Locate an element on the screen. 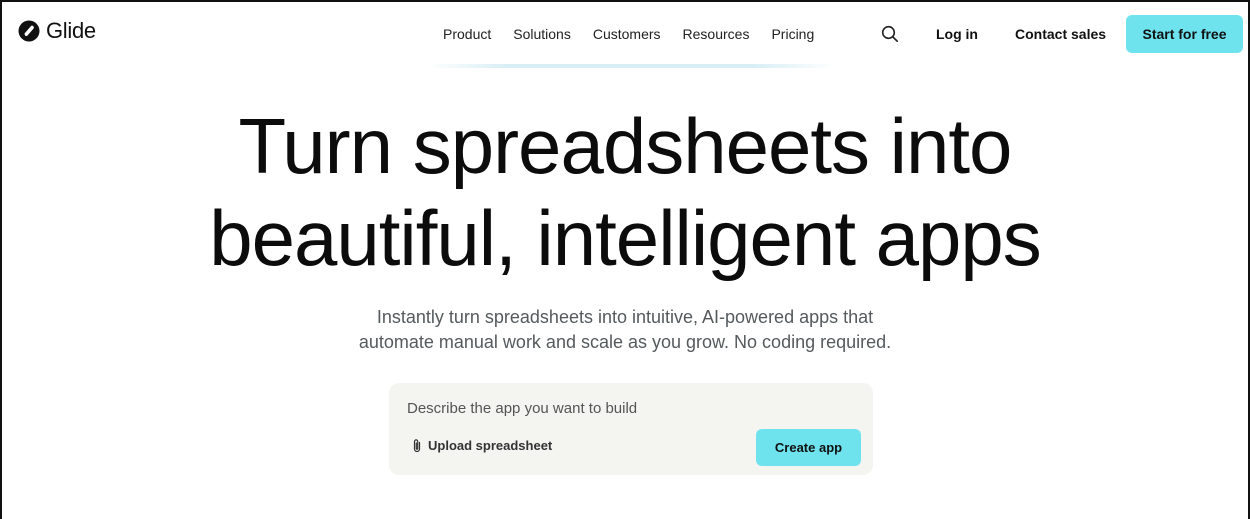  paperclip-icon is located at coordinates (417, 446).